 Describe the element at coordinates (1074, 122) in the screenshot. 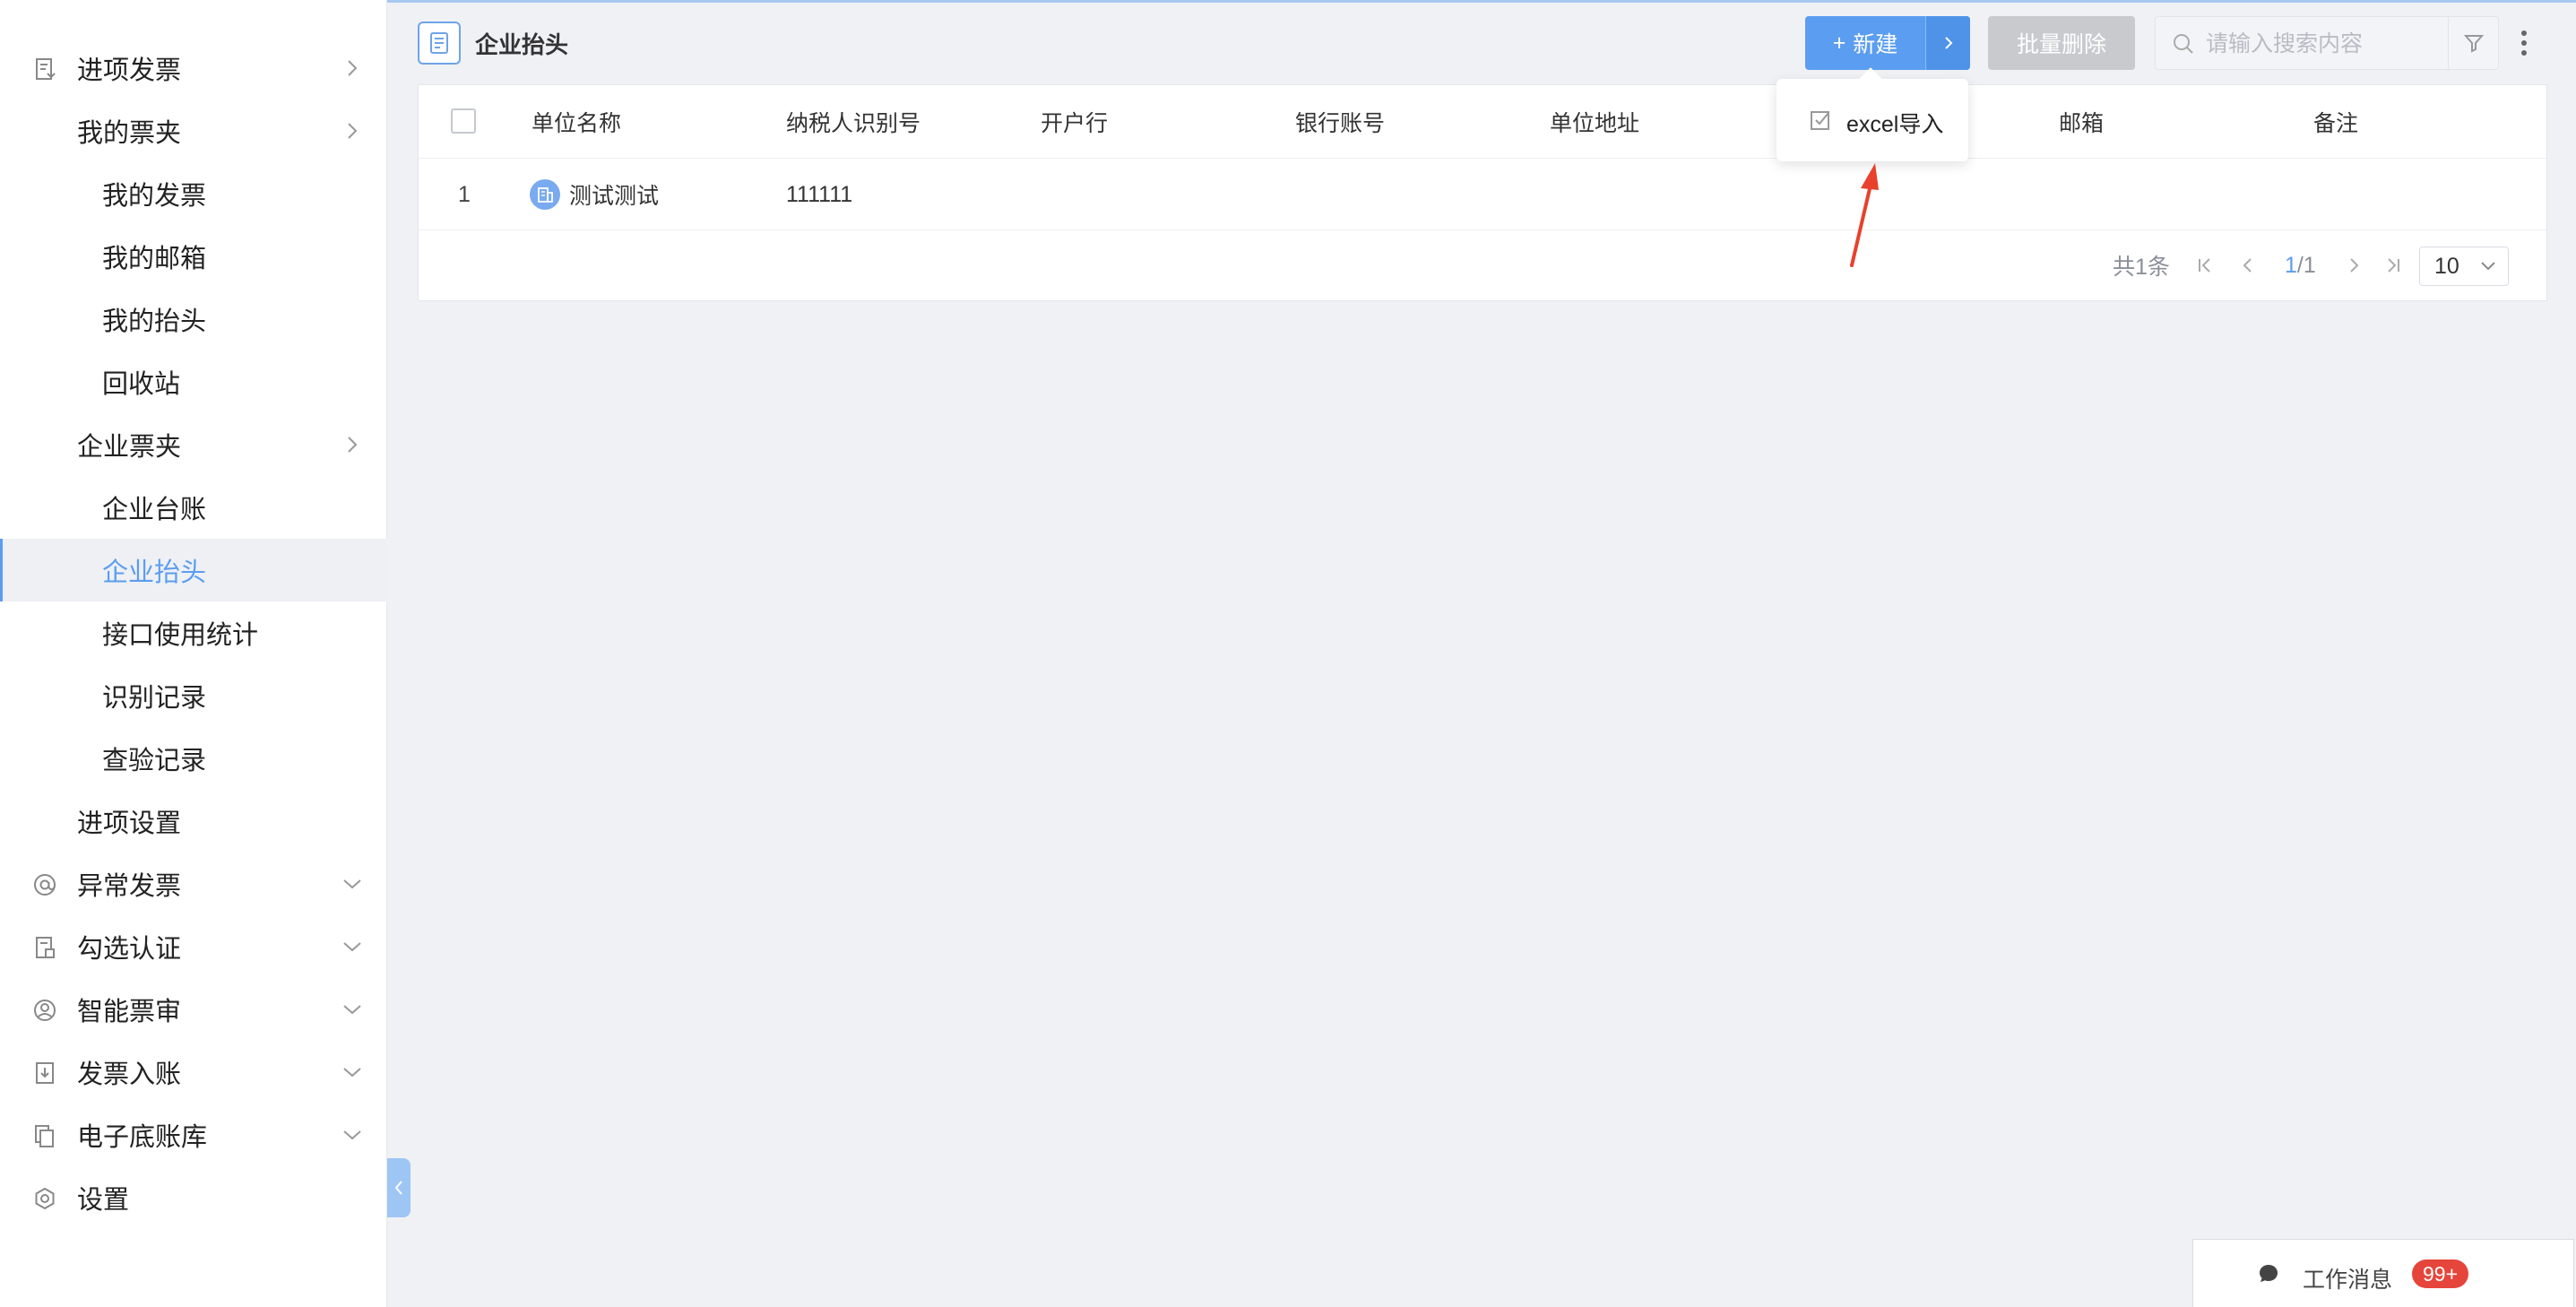

I see `column-header: 开户行` at that location.